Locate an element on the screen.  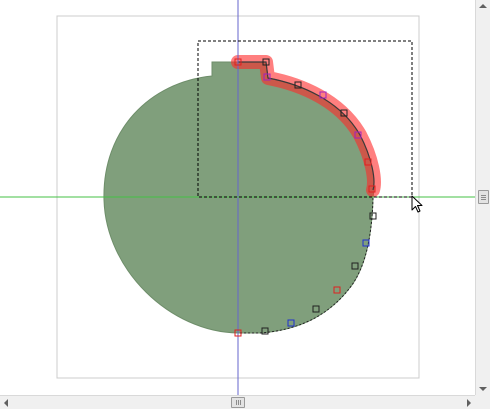
vertical-scroll-thumb is located at coordinates (483, 197).